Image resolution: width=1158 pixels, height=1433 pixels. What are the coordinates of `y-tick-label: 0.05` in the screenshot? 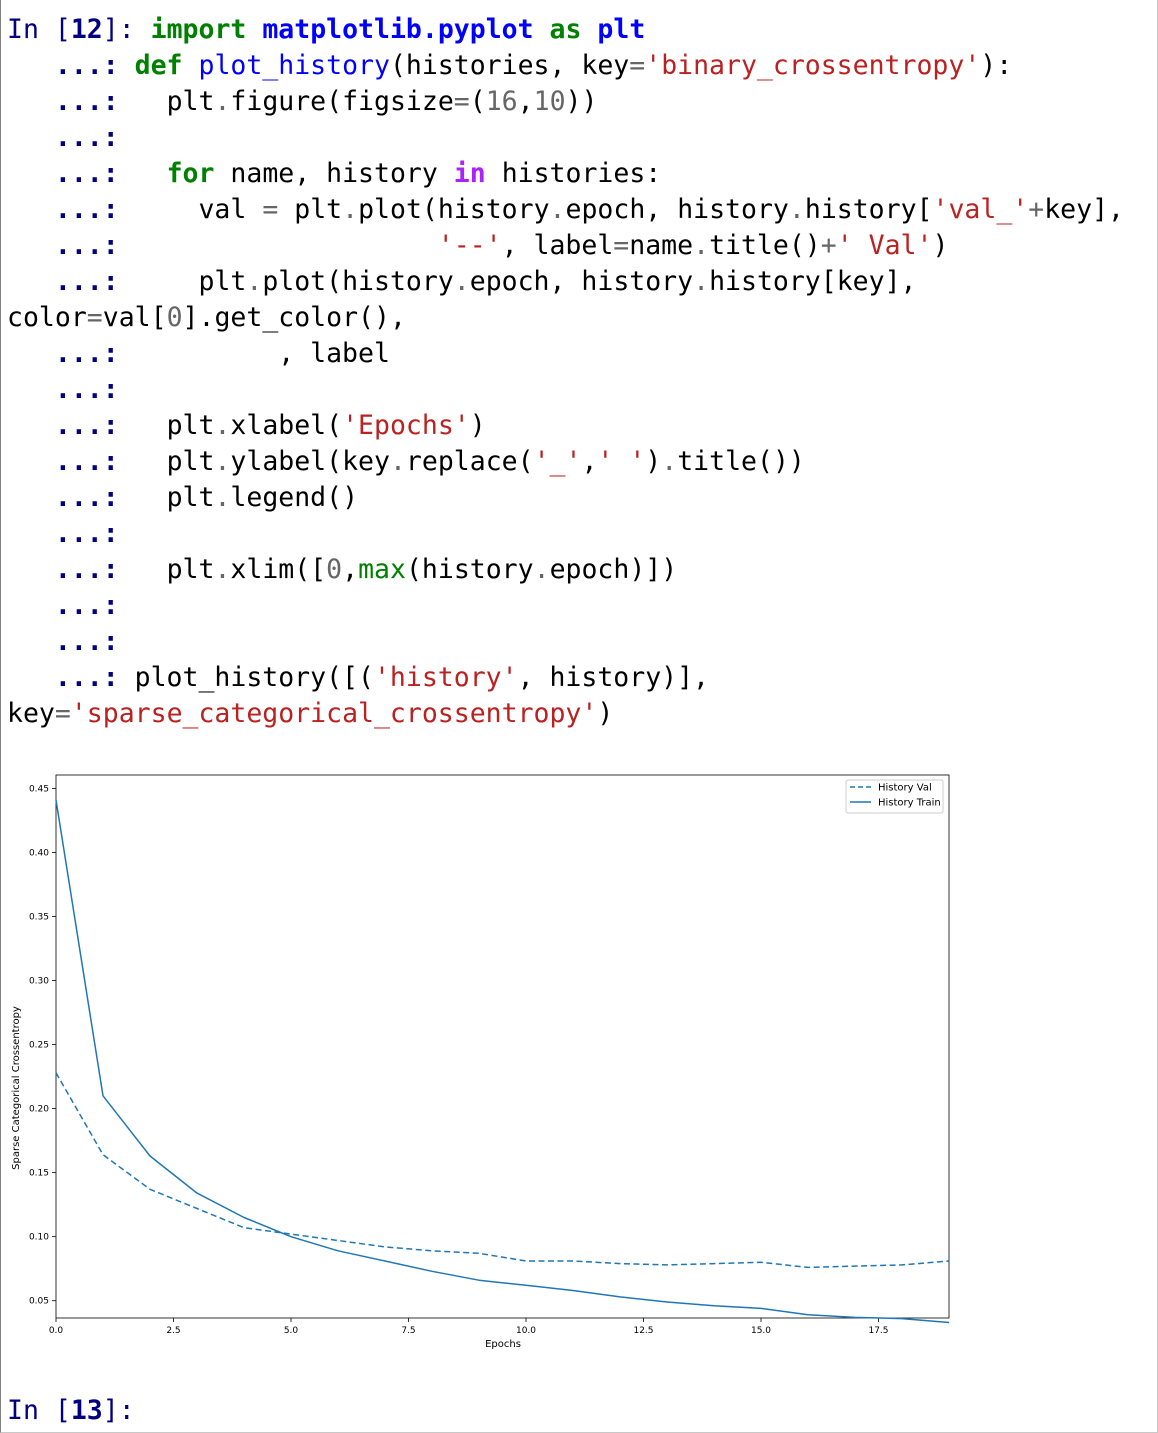 It's located at (39, 1302).